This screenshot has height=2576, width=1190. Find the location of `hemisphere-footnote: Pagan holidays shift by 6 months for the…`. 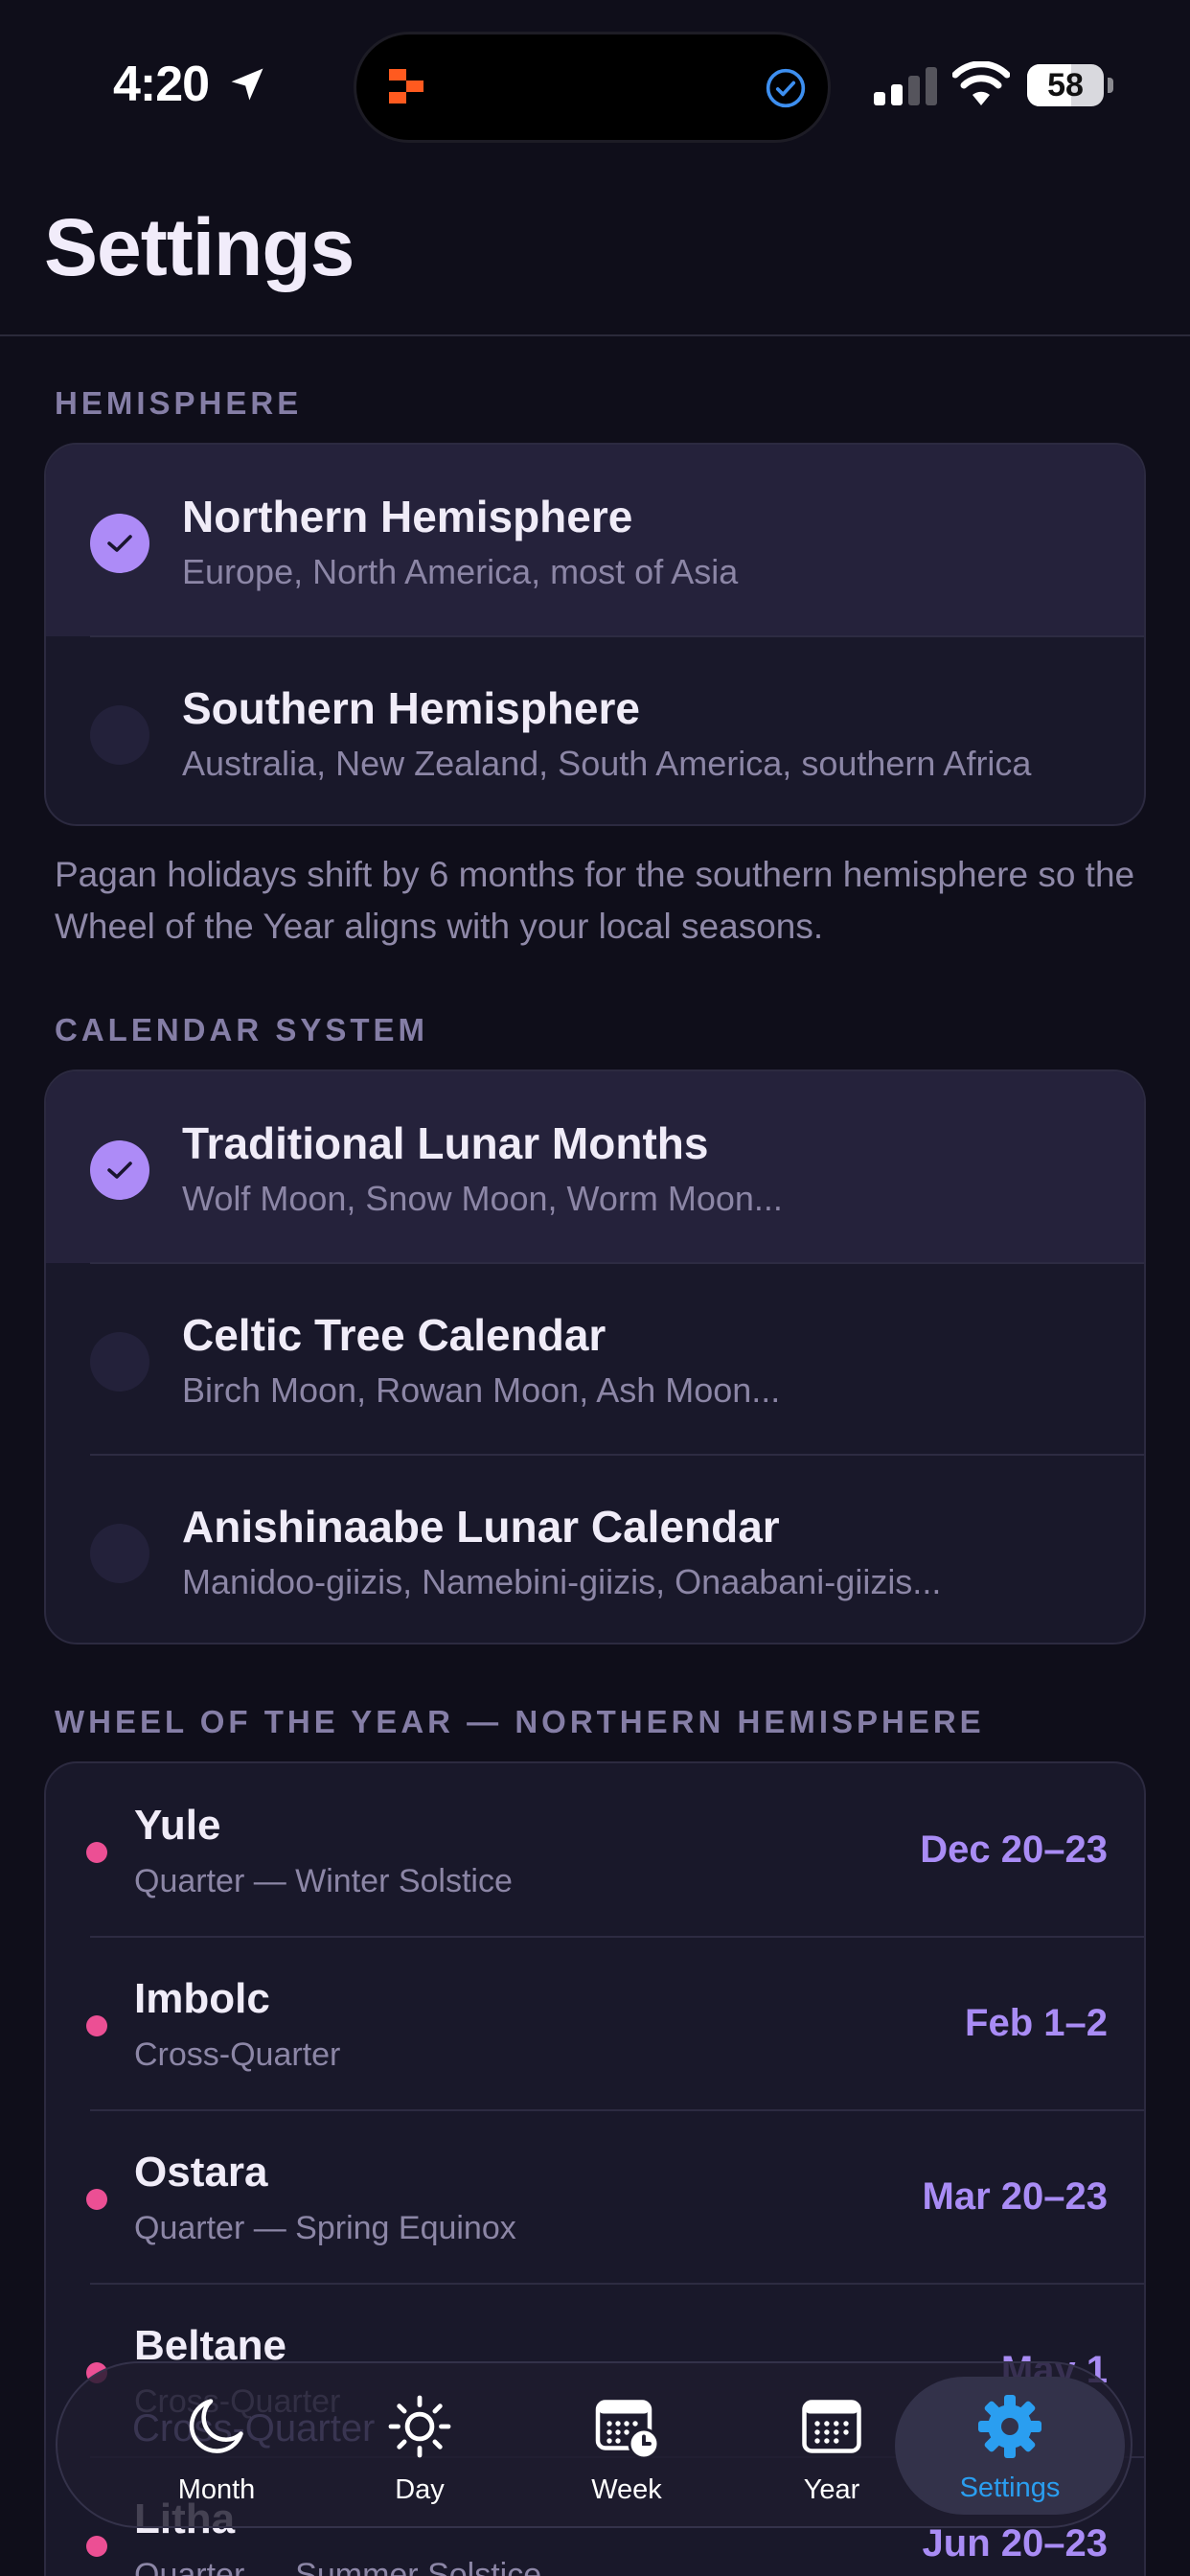

hemisphere-footnote: Pagan holidays shift by 6 months for the… is located at coordinates (595, 900).